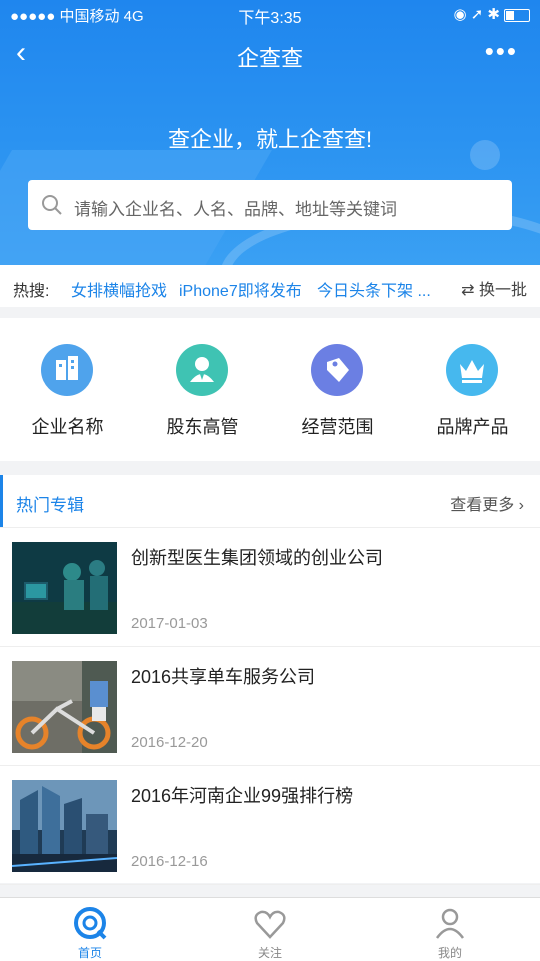 This screenshot has width=540, height=961. I want to click on list-item: 创新型医生集团领域的创业公司 2017-01-03, so click(270, 587).